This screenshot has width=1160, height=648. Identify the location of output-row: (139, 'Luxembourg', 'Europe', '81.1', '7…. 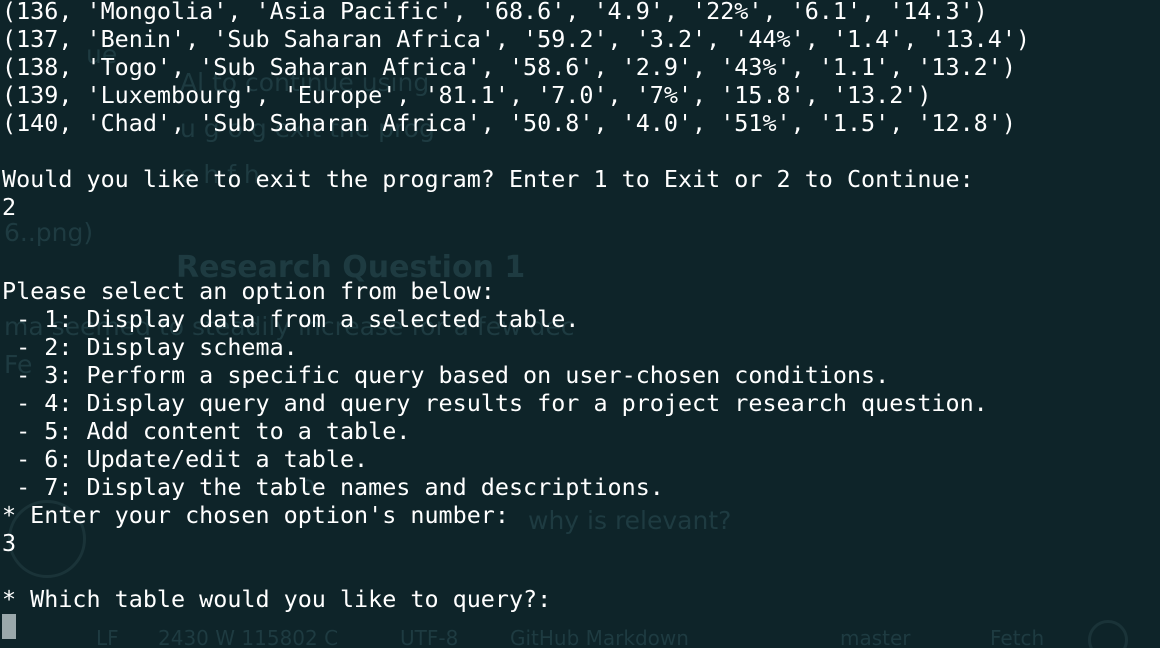
(467, 95).